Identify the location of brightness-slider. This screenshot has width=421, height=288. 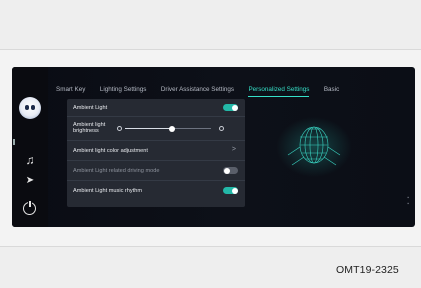
(168, 128).